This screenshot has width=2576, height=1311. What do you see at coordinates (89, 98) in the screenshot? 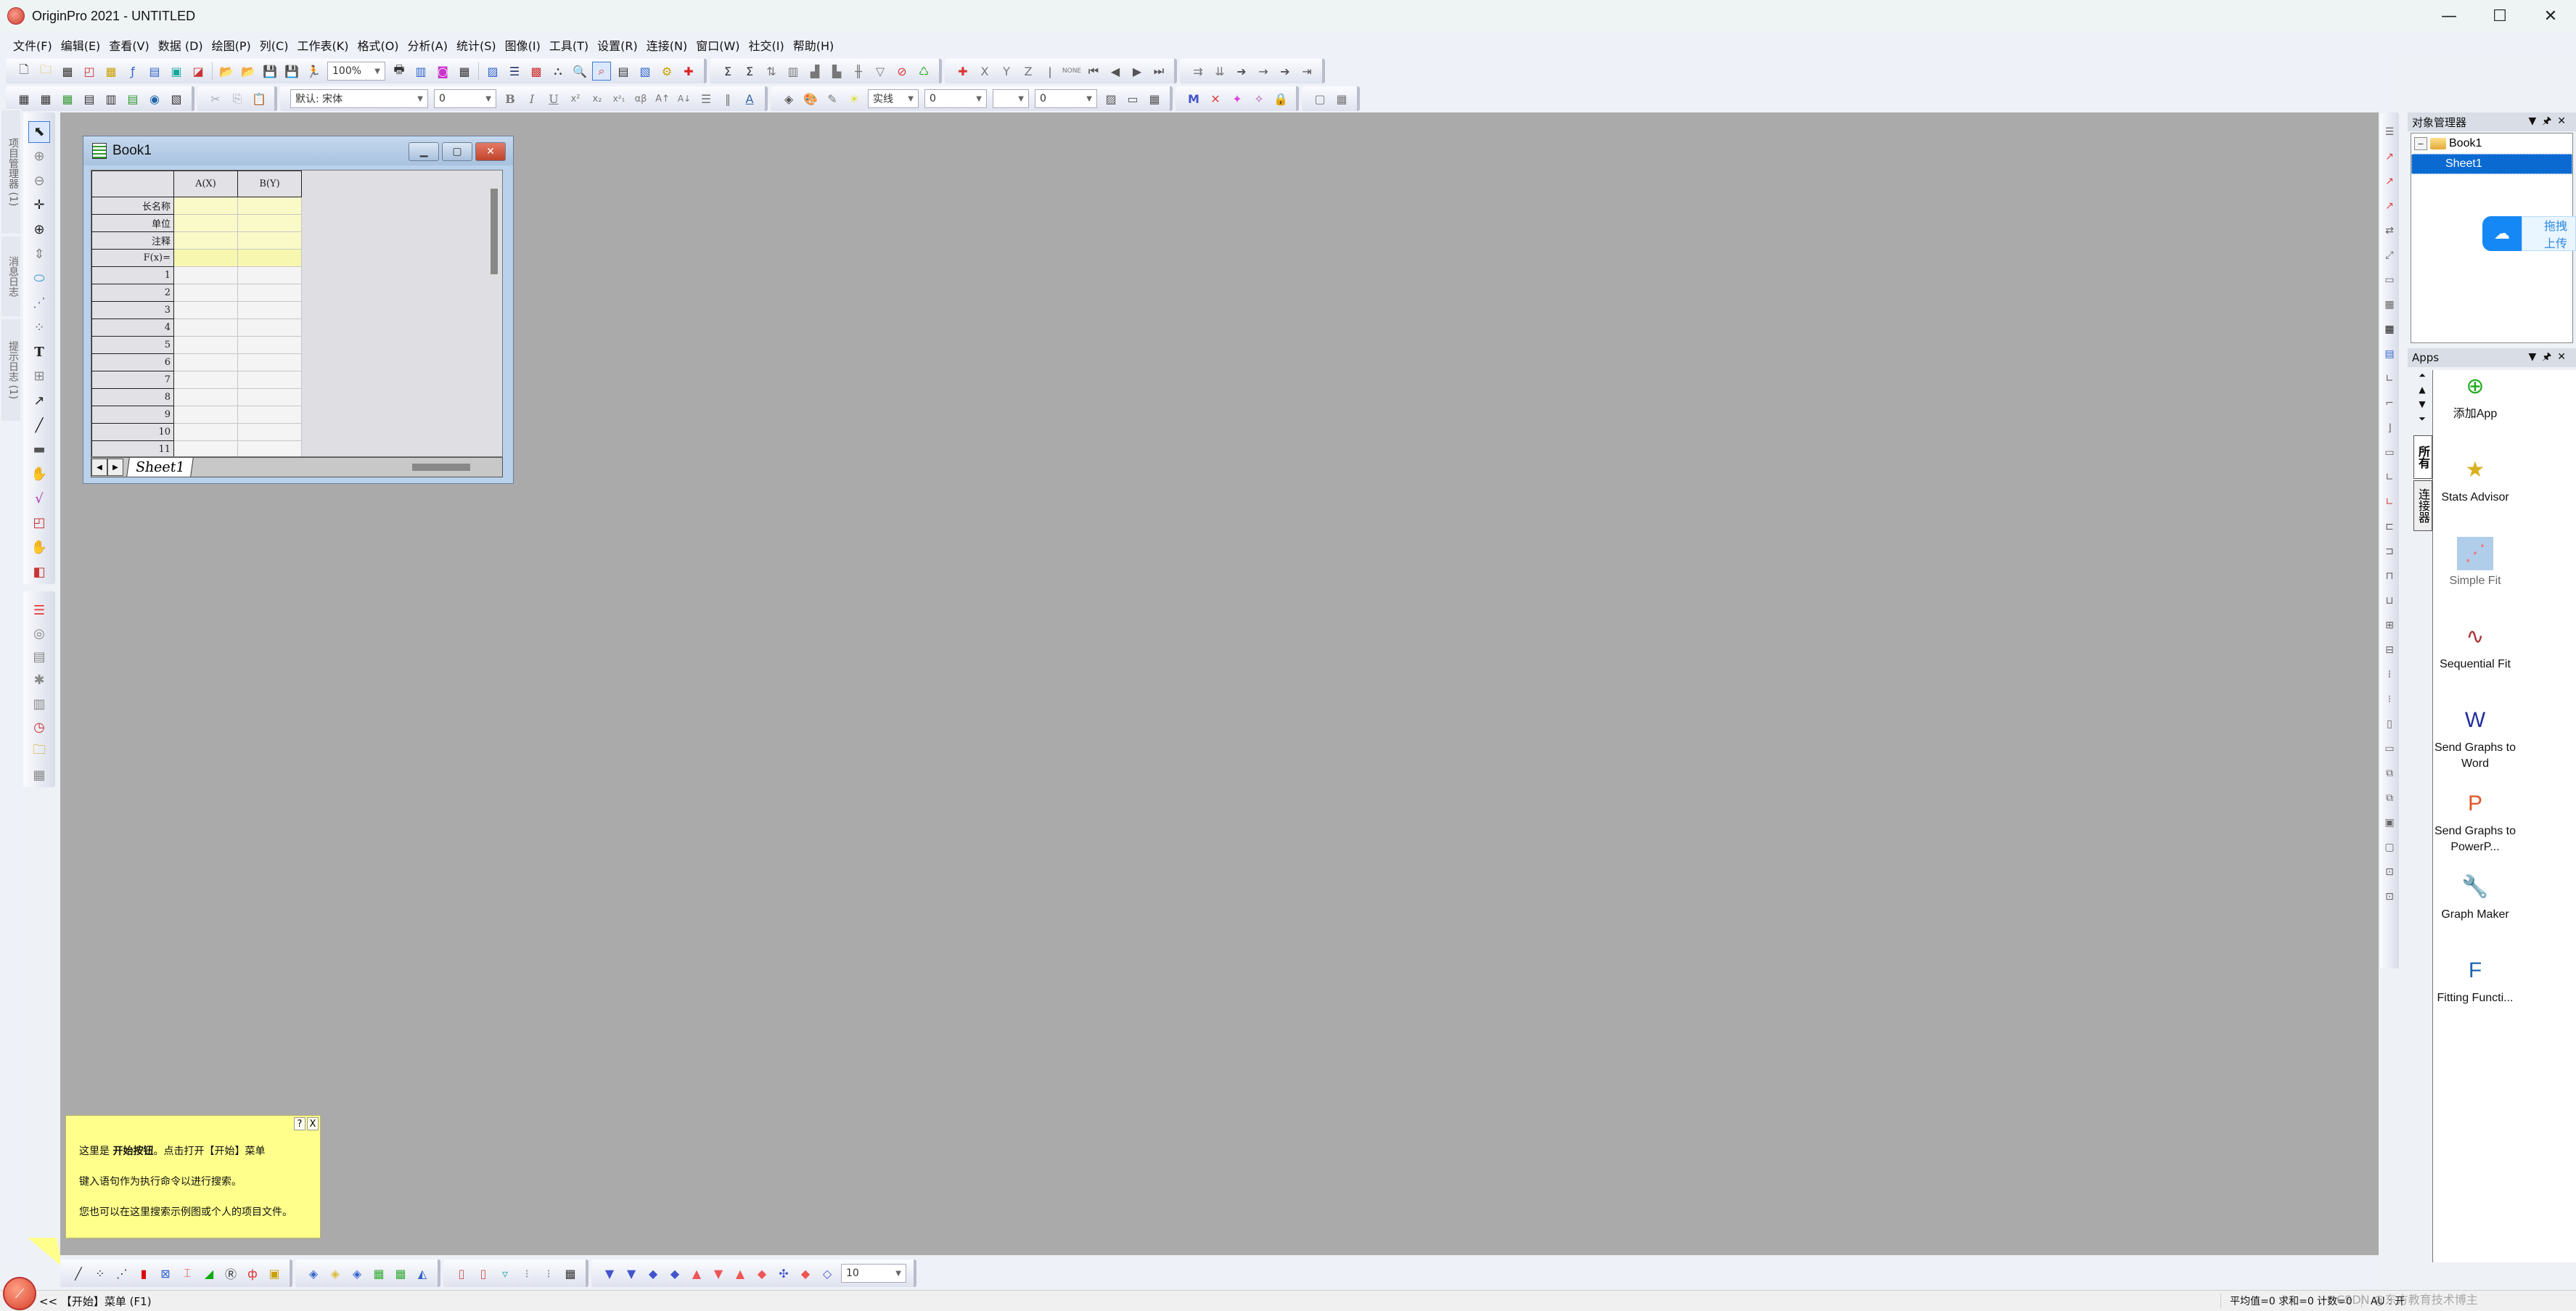
I see `import-single-icon: ▤` at bounding box center [89, 98].